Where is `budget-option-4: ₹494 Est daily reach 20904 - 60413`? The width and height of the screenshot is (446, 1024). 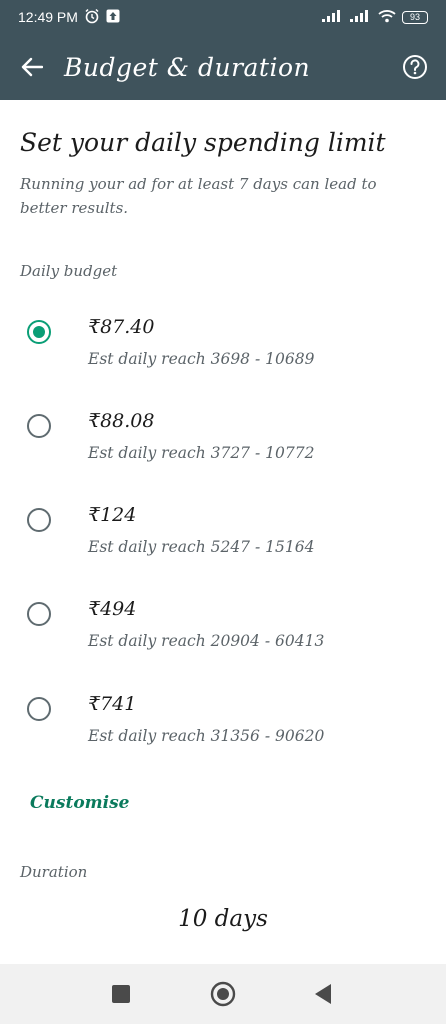 budget-option-4: ₹494 Est daily reach 20904 - 60413 is located at coordinates (223, 637).